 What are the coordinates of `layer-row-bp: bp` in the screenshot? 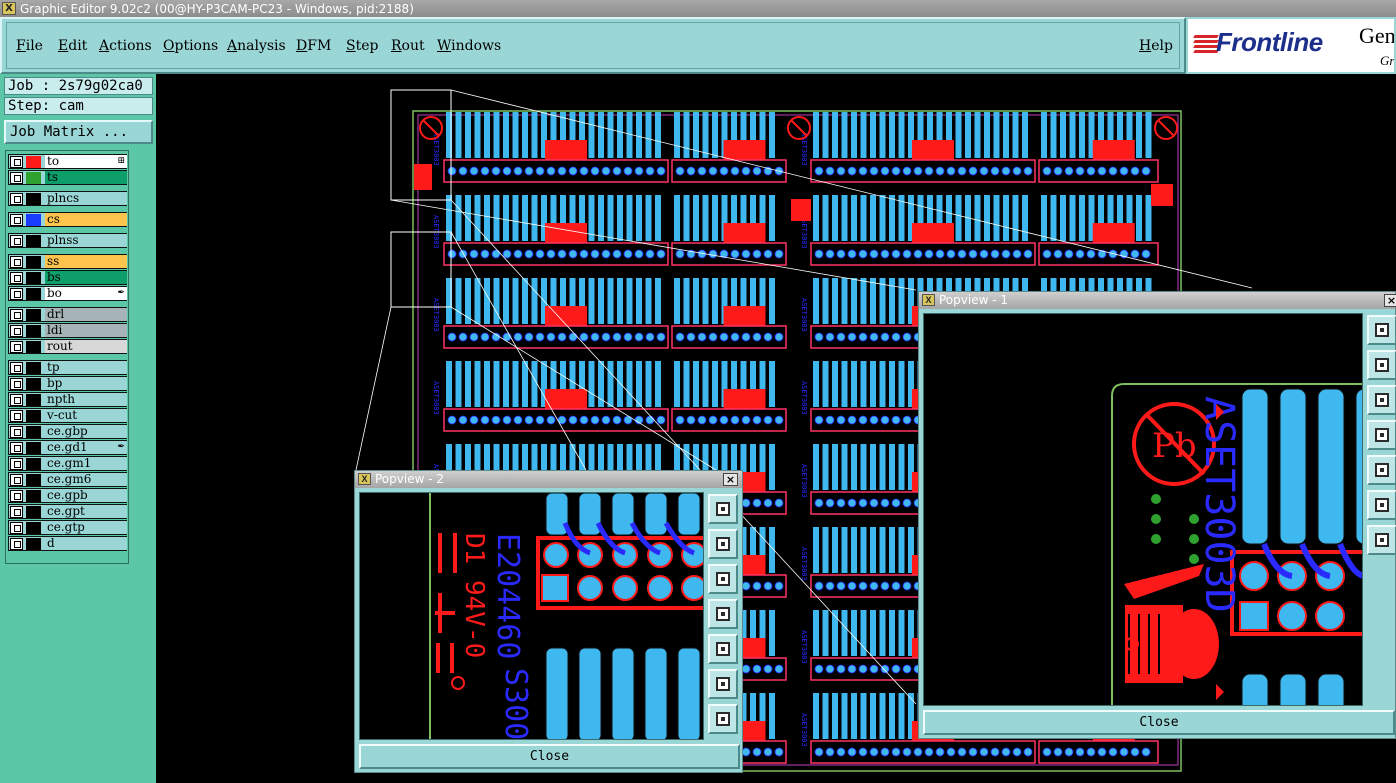 It's located at (67, 383).